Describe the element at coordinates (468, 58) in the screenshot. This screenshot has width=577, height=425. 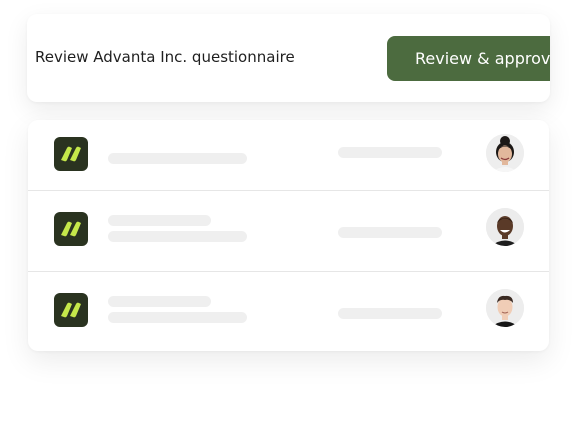
I see `review-approve-button: Review & approve` at that location.